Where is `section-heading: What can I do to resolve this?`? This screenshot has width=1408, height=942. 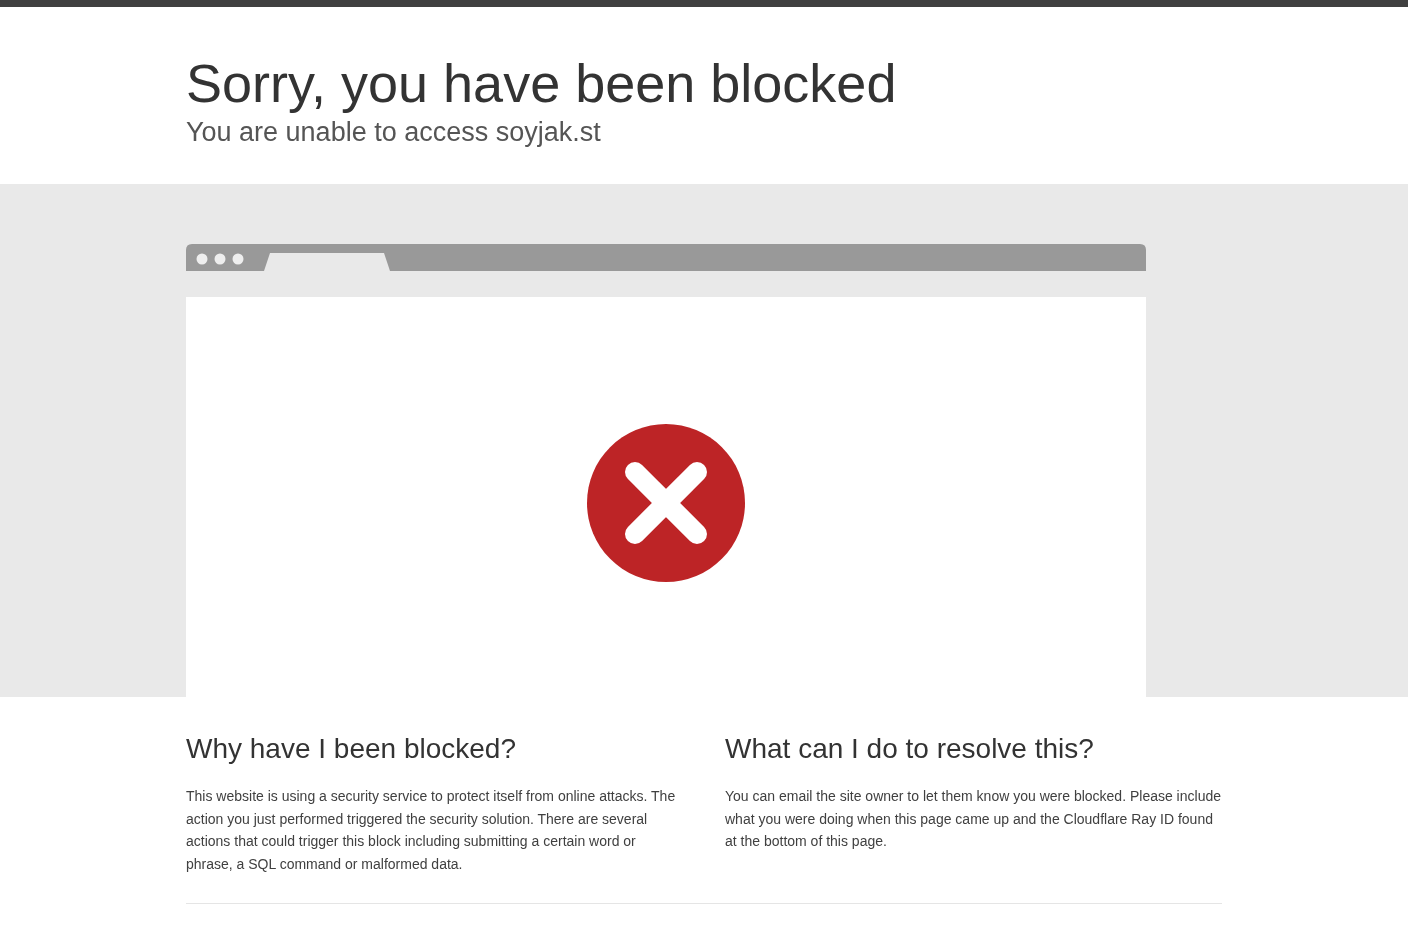
section-heading: What can I do to resolve this? is located at coordinates (909, 749).